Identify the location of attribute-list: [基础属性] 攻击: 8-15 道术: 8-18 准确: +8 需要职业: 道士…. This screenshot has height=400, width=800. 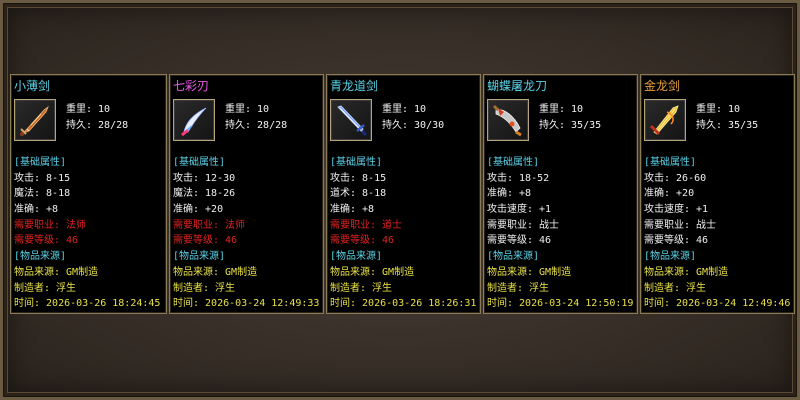
(403, 233).